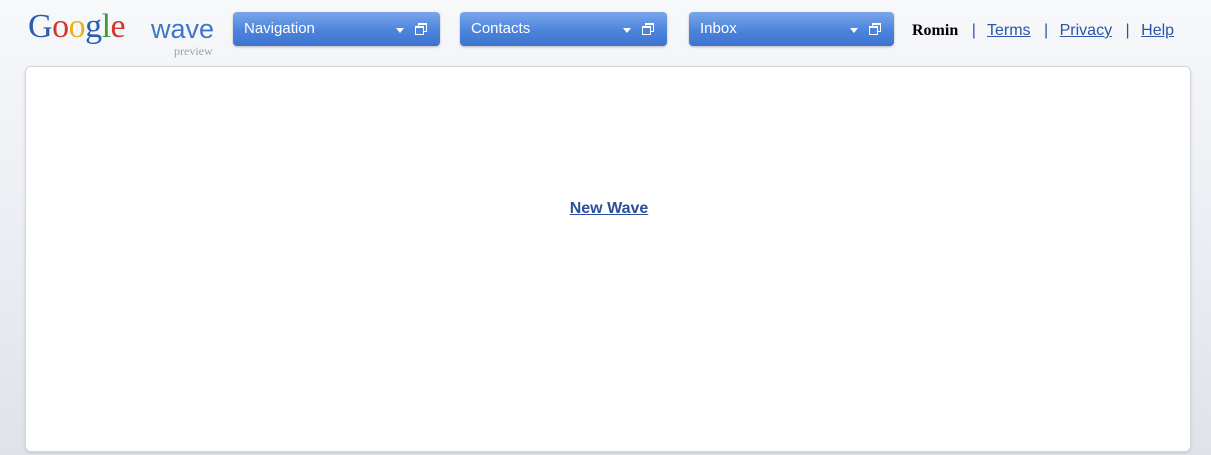 This screenshot has height=455, width=1211. What do you see at coordinates (118, 26) in the screenshot?
I see `logo-letter: e` at bounding box center [118, 26].